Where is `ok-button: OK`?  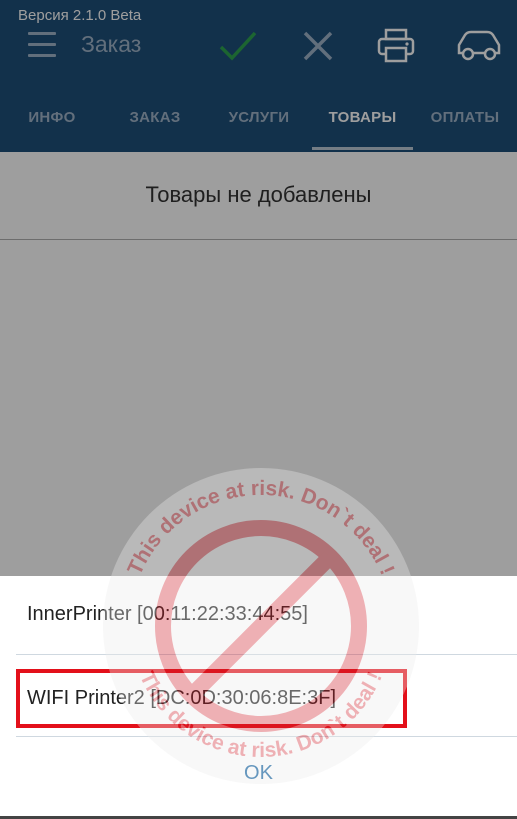
ok-button: OK is located at coordinates (258, 777).